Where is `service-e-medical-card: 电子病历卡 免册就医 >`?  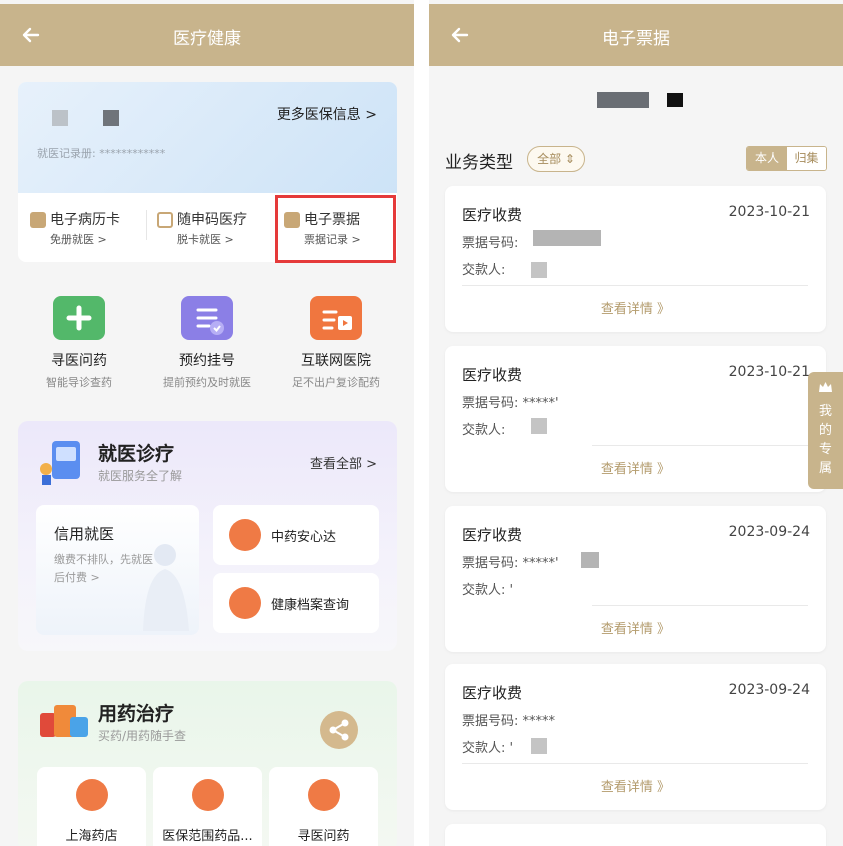
service-e-medical-card: 电子病历卡 免册就医 > is located at coordinates (90, 229).